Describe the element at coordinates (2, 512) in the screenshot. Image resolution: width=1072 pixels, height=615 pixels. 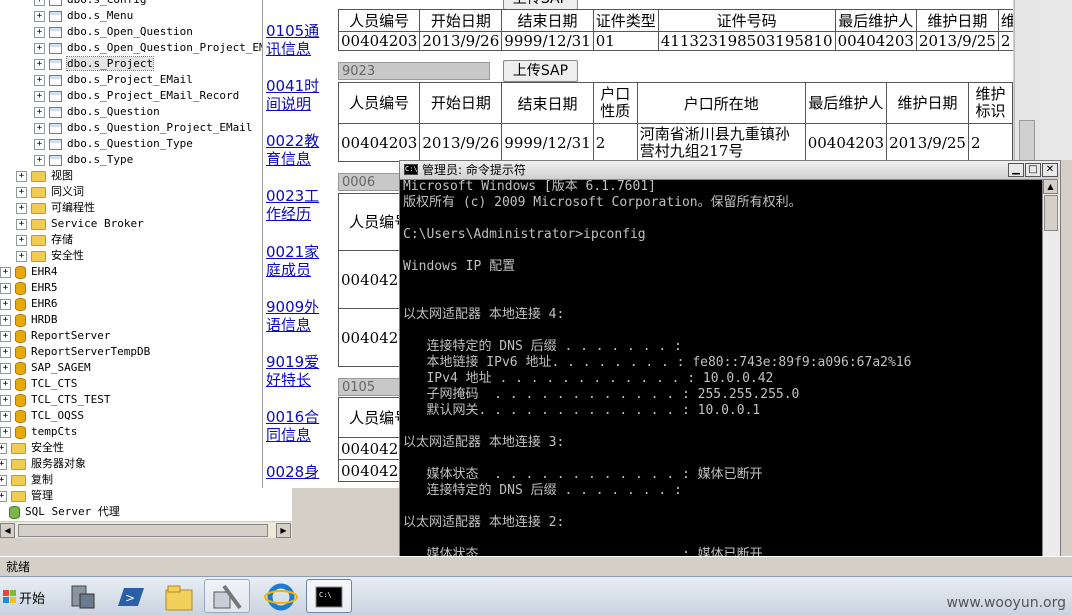
I see `expand-toggle-icon` at that location.